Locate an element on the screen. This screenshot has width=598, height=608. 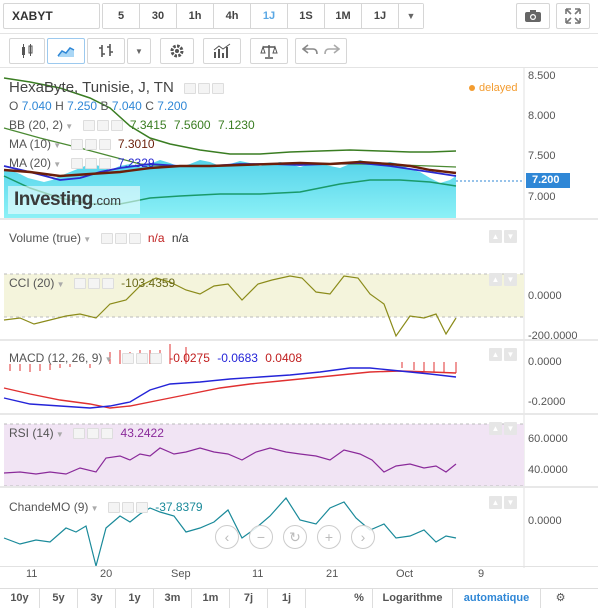
cci-pane-arrows: ▲ ▼ is located at coordinates (503, 279).